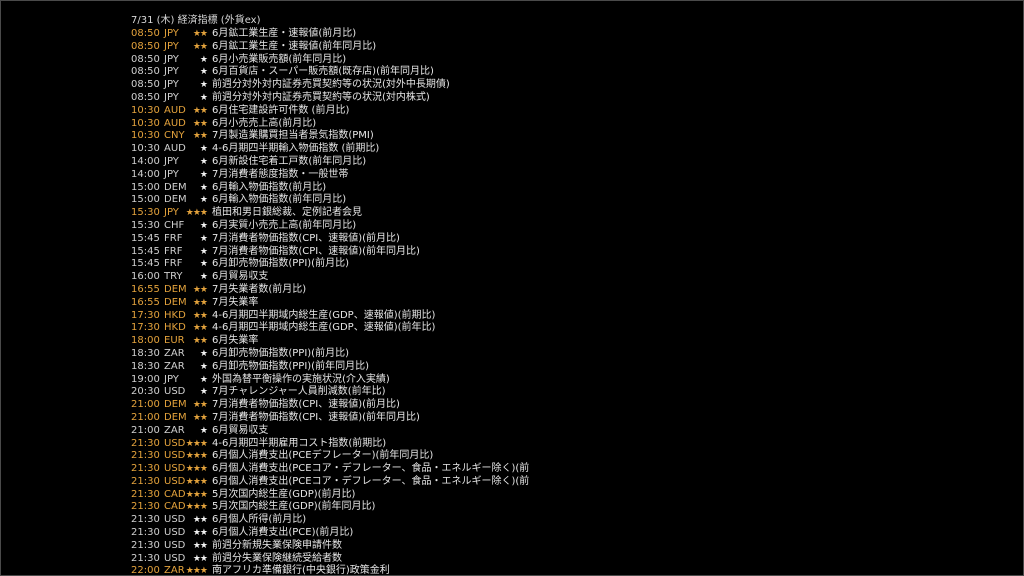 The width and height of the screenshot is (1024, 576). I want to click on indicator-row: 08:50 JPY ★ 前週分対外対内証券売買契約等の状況(対外中長期債), so click(321, 85).